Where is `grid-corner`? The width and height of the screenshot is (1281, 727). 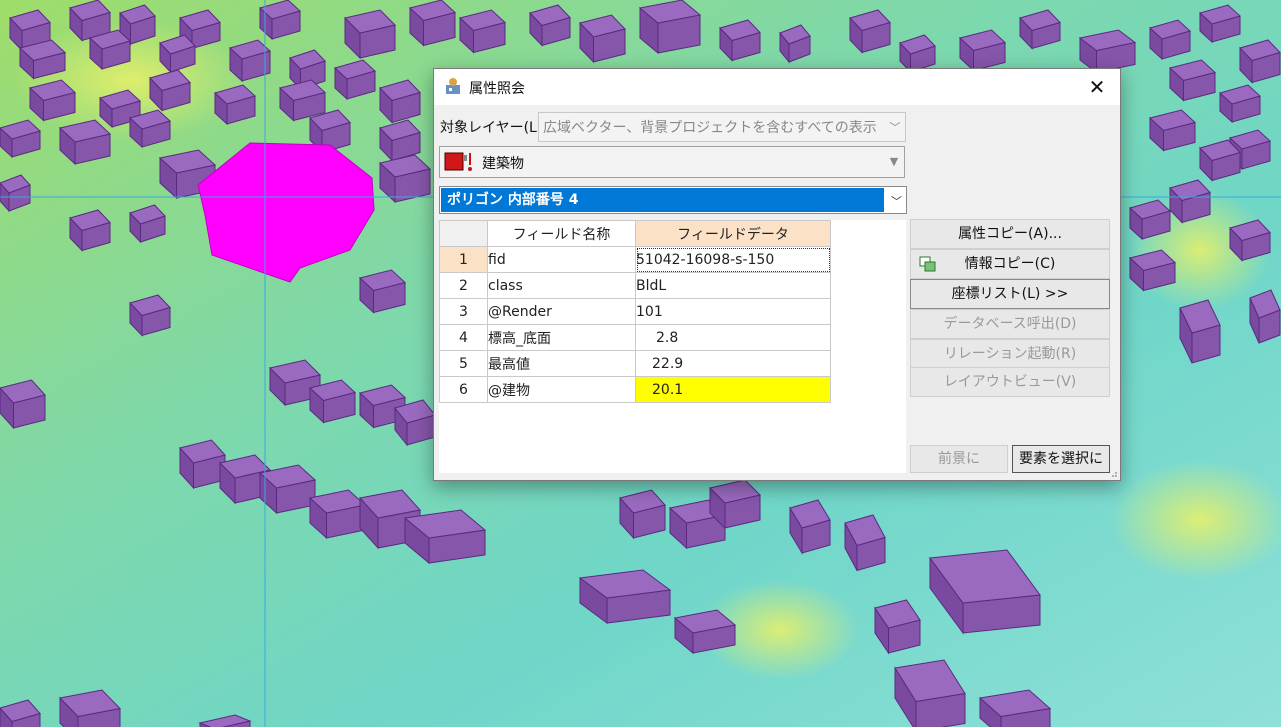 grid-corner is located at coordinates (463, 233).